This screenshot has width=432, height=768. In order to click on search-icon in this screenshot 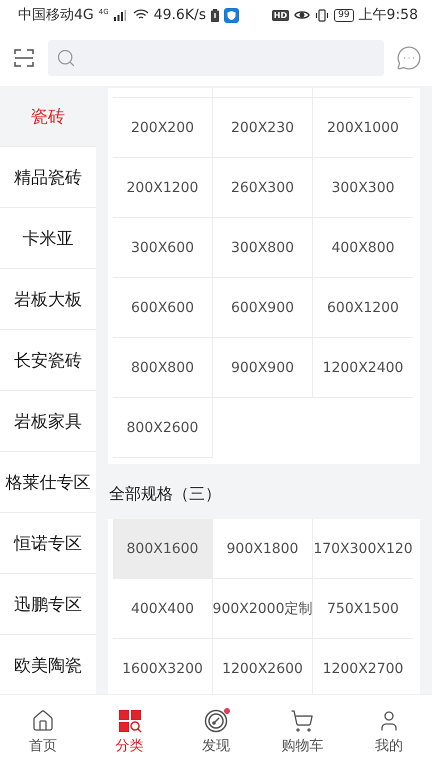, I will do `click(66, 58)`.